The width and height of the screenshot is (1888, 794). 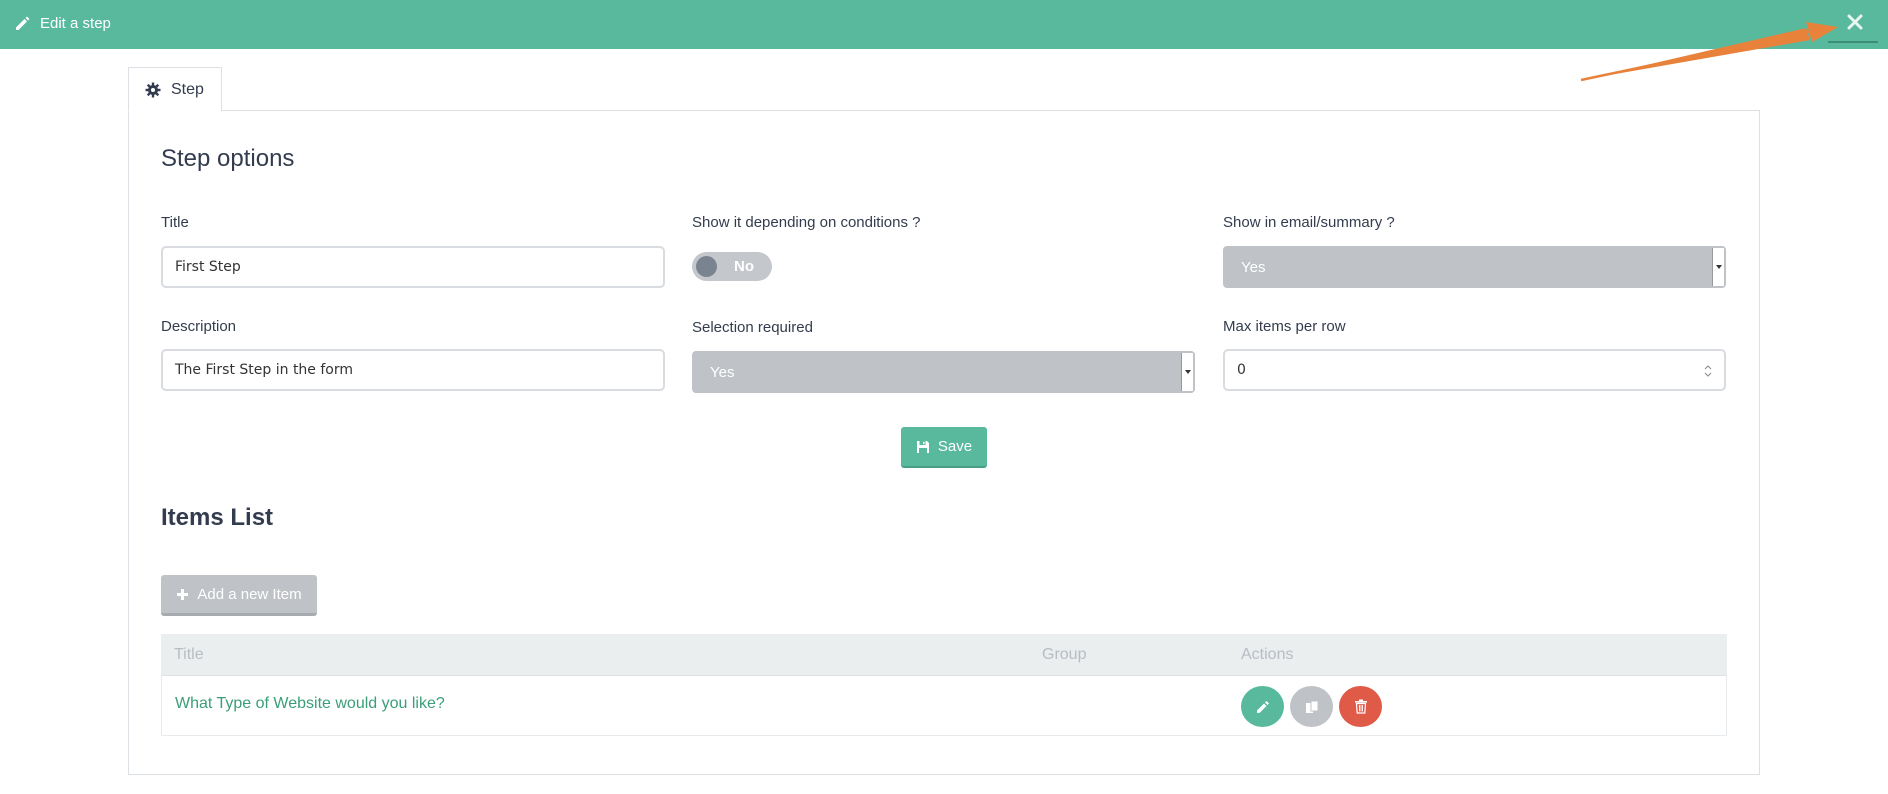 What do you see at coordinates (944, 24) in the screenshot?
I see `modal-header: Edit a step` at bounding box center [944, 24].